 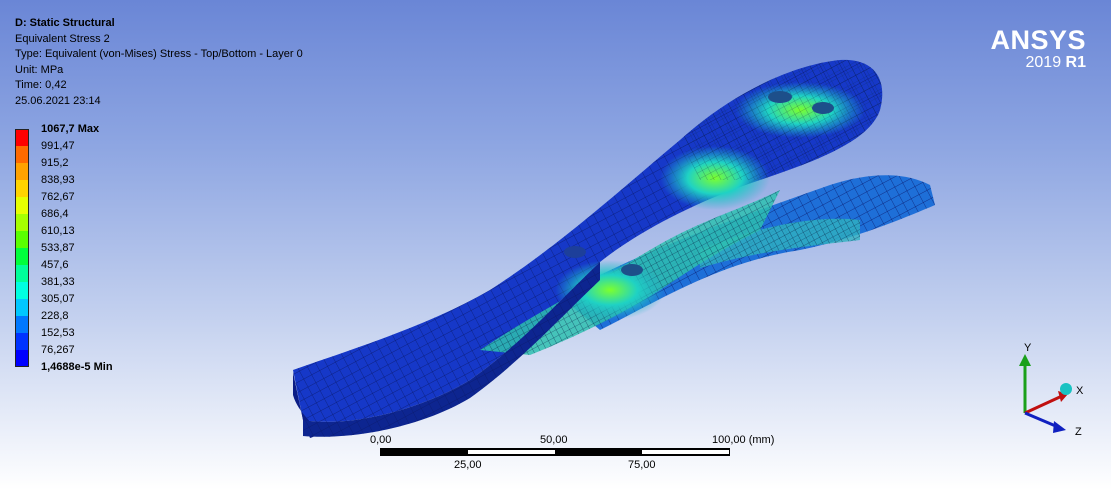 I want to click on logo-version: 2019 R1, so click(x=1056, y=62).